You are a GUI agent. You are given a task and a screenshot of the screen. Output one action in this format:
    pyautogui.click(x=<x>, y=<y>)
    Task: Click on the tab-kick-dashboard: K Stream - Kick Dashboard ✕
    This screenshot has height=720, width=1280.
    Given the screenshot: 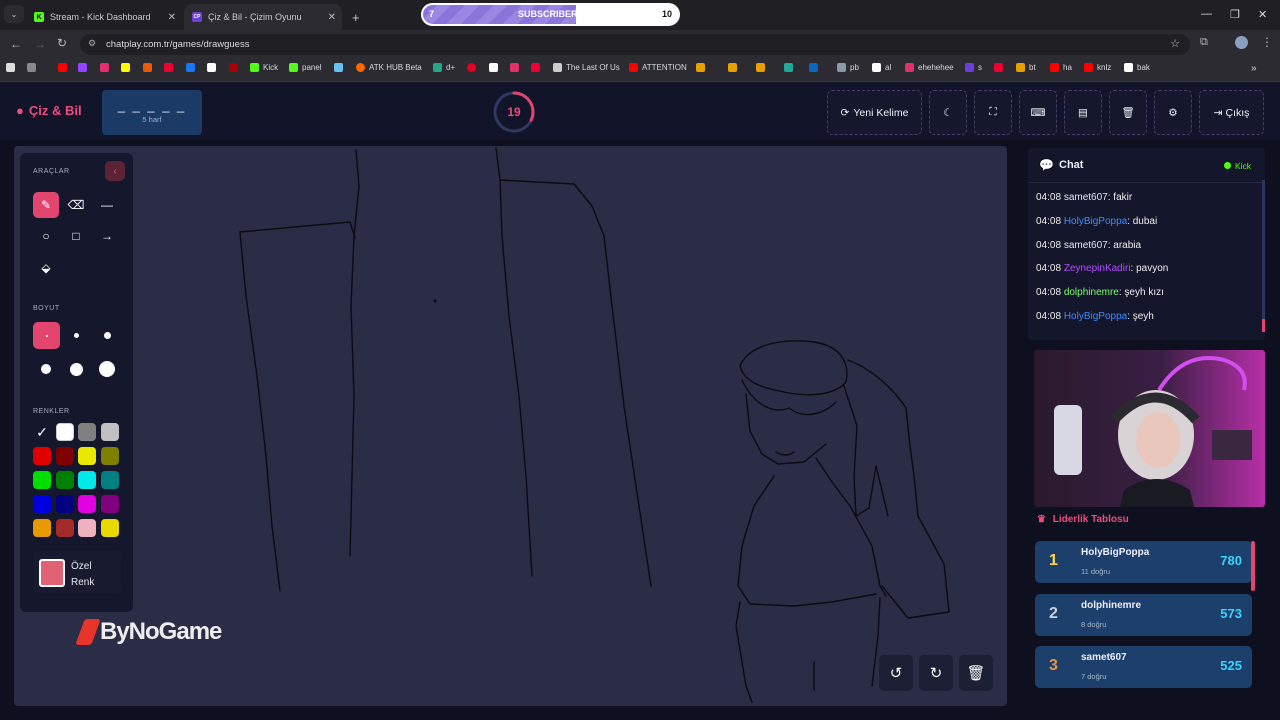 What is the action you would take?
    pyautogui.click(x=104, y=17)
    